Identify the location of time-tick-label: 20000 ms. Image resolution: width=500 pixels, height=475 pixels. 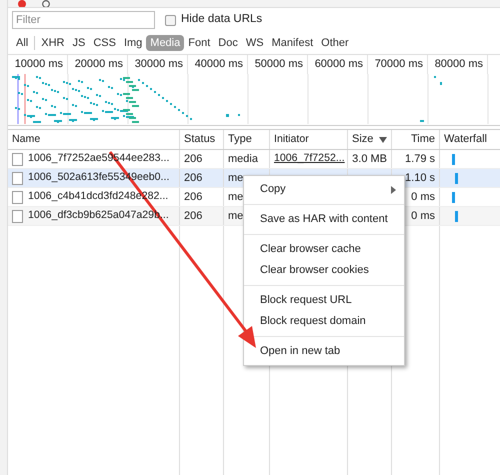
(98, 64).